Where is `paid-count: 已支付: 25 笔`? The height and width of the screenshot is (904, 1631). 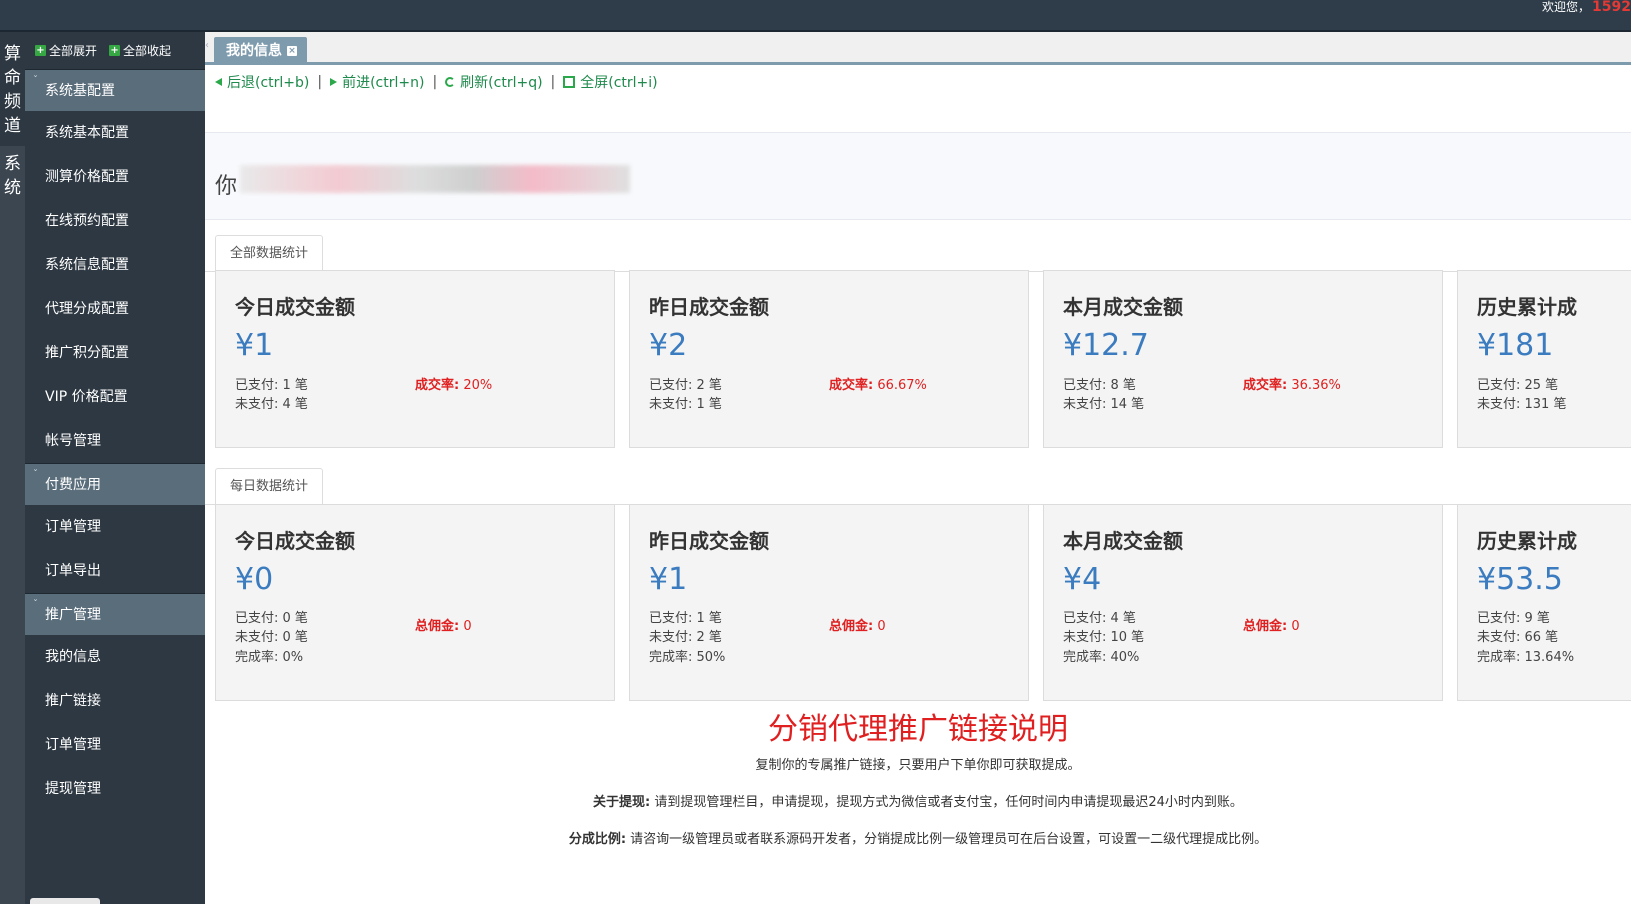
paid-count: 已支付: 25 笔 is located at coordinates (1518, 385).